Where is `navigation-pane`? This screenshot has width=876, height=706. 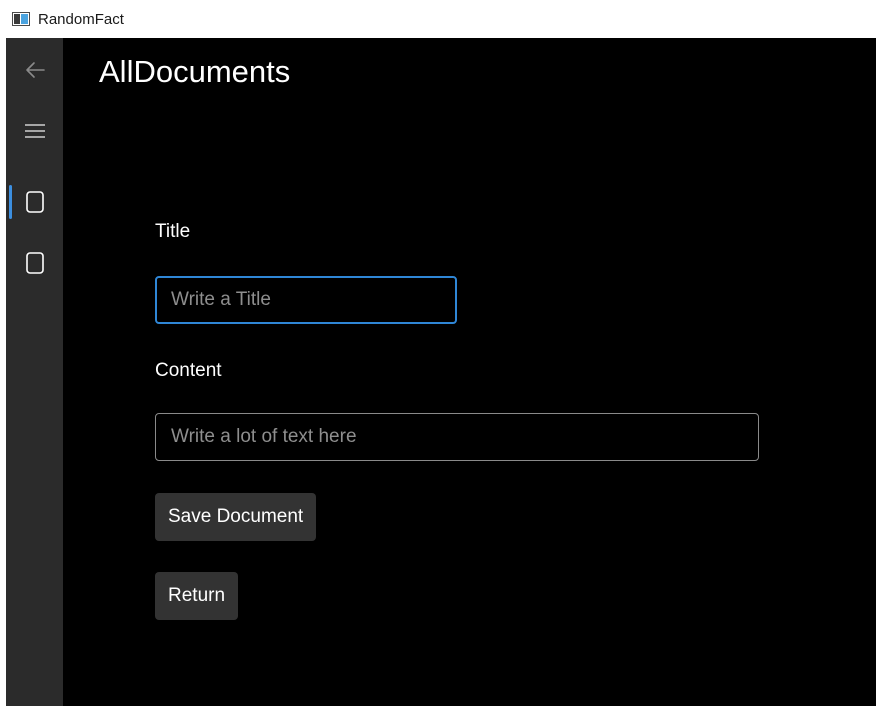
navigation-pane is located at coordinates (34, 372).